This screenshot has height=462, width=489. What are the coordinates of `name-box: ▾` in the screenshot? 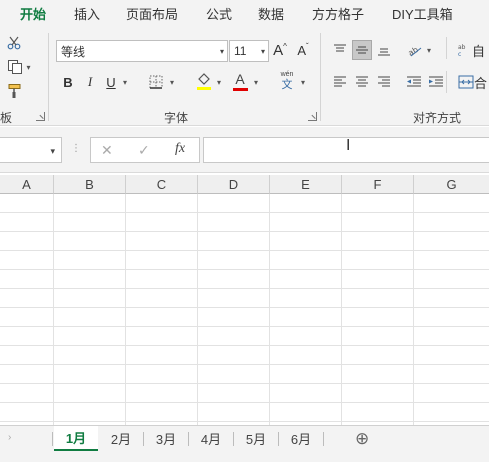 It's located at (31, 150).